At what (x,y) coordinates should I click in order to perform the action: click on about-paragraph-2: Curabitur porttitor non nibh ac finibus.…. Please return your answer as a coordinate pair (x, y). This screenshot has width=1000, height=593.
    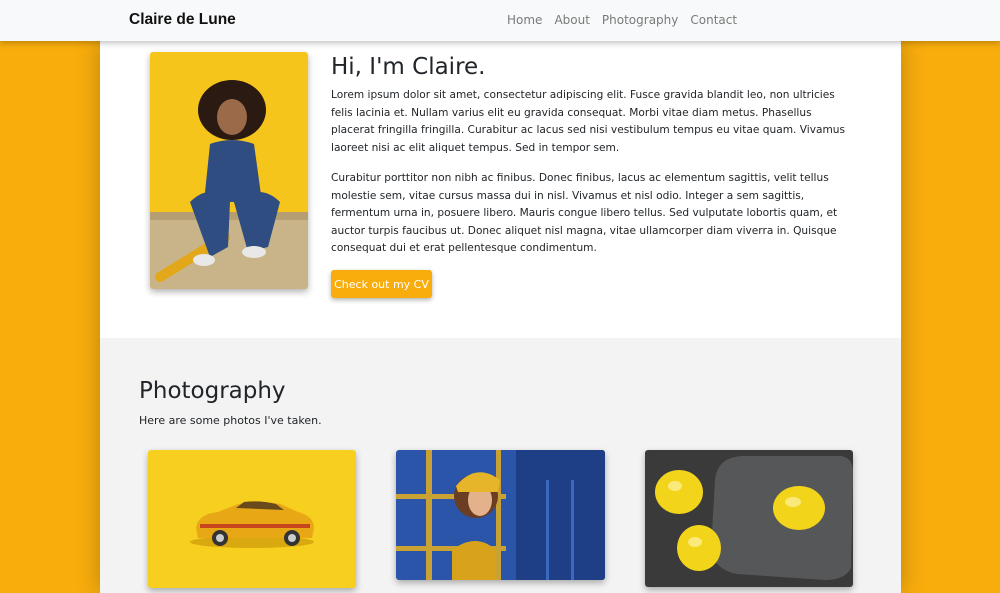
    Looking at the image, I should click on (584, 213).